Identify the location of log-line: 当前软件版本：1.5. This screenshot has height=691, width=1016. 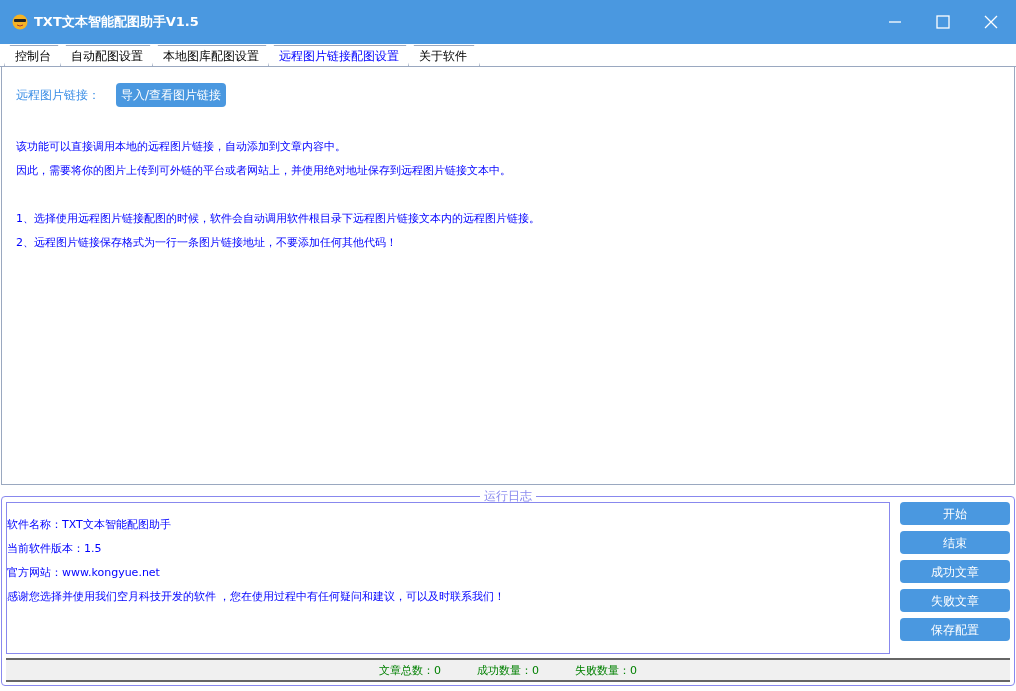
(55, 549).